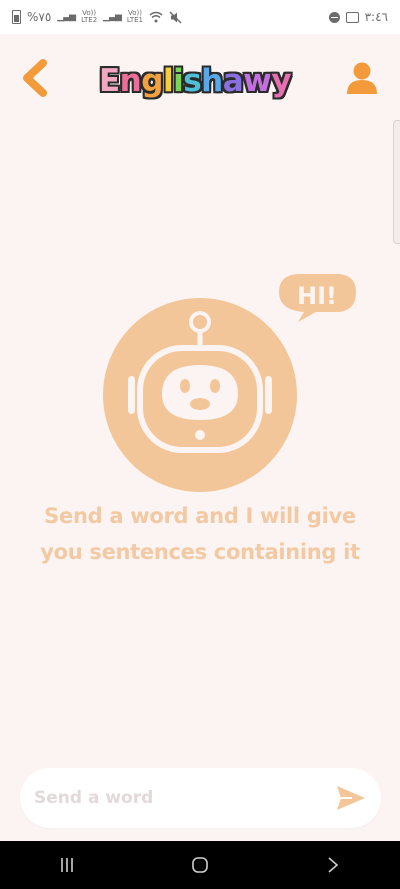  Describe the element at coordinates (257, 81) in the screenshot. I see `logo-letter: w` at that location.